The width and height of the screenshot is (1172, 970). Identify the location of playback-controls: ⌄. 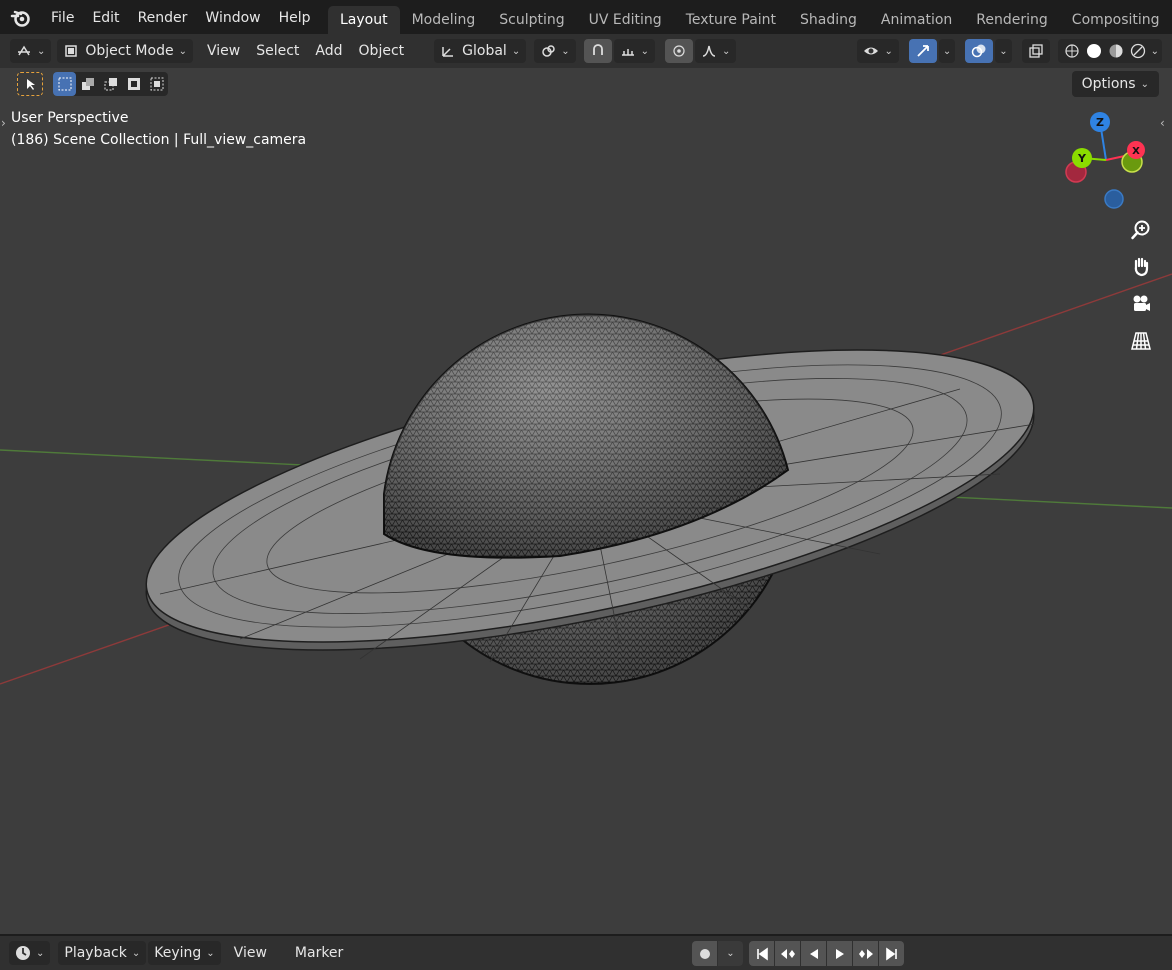
(798, 953).